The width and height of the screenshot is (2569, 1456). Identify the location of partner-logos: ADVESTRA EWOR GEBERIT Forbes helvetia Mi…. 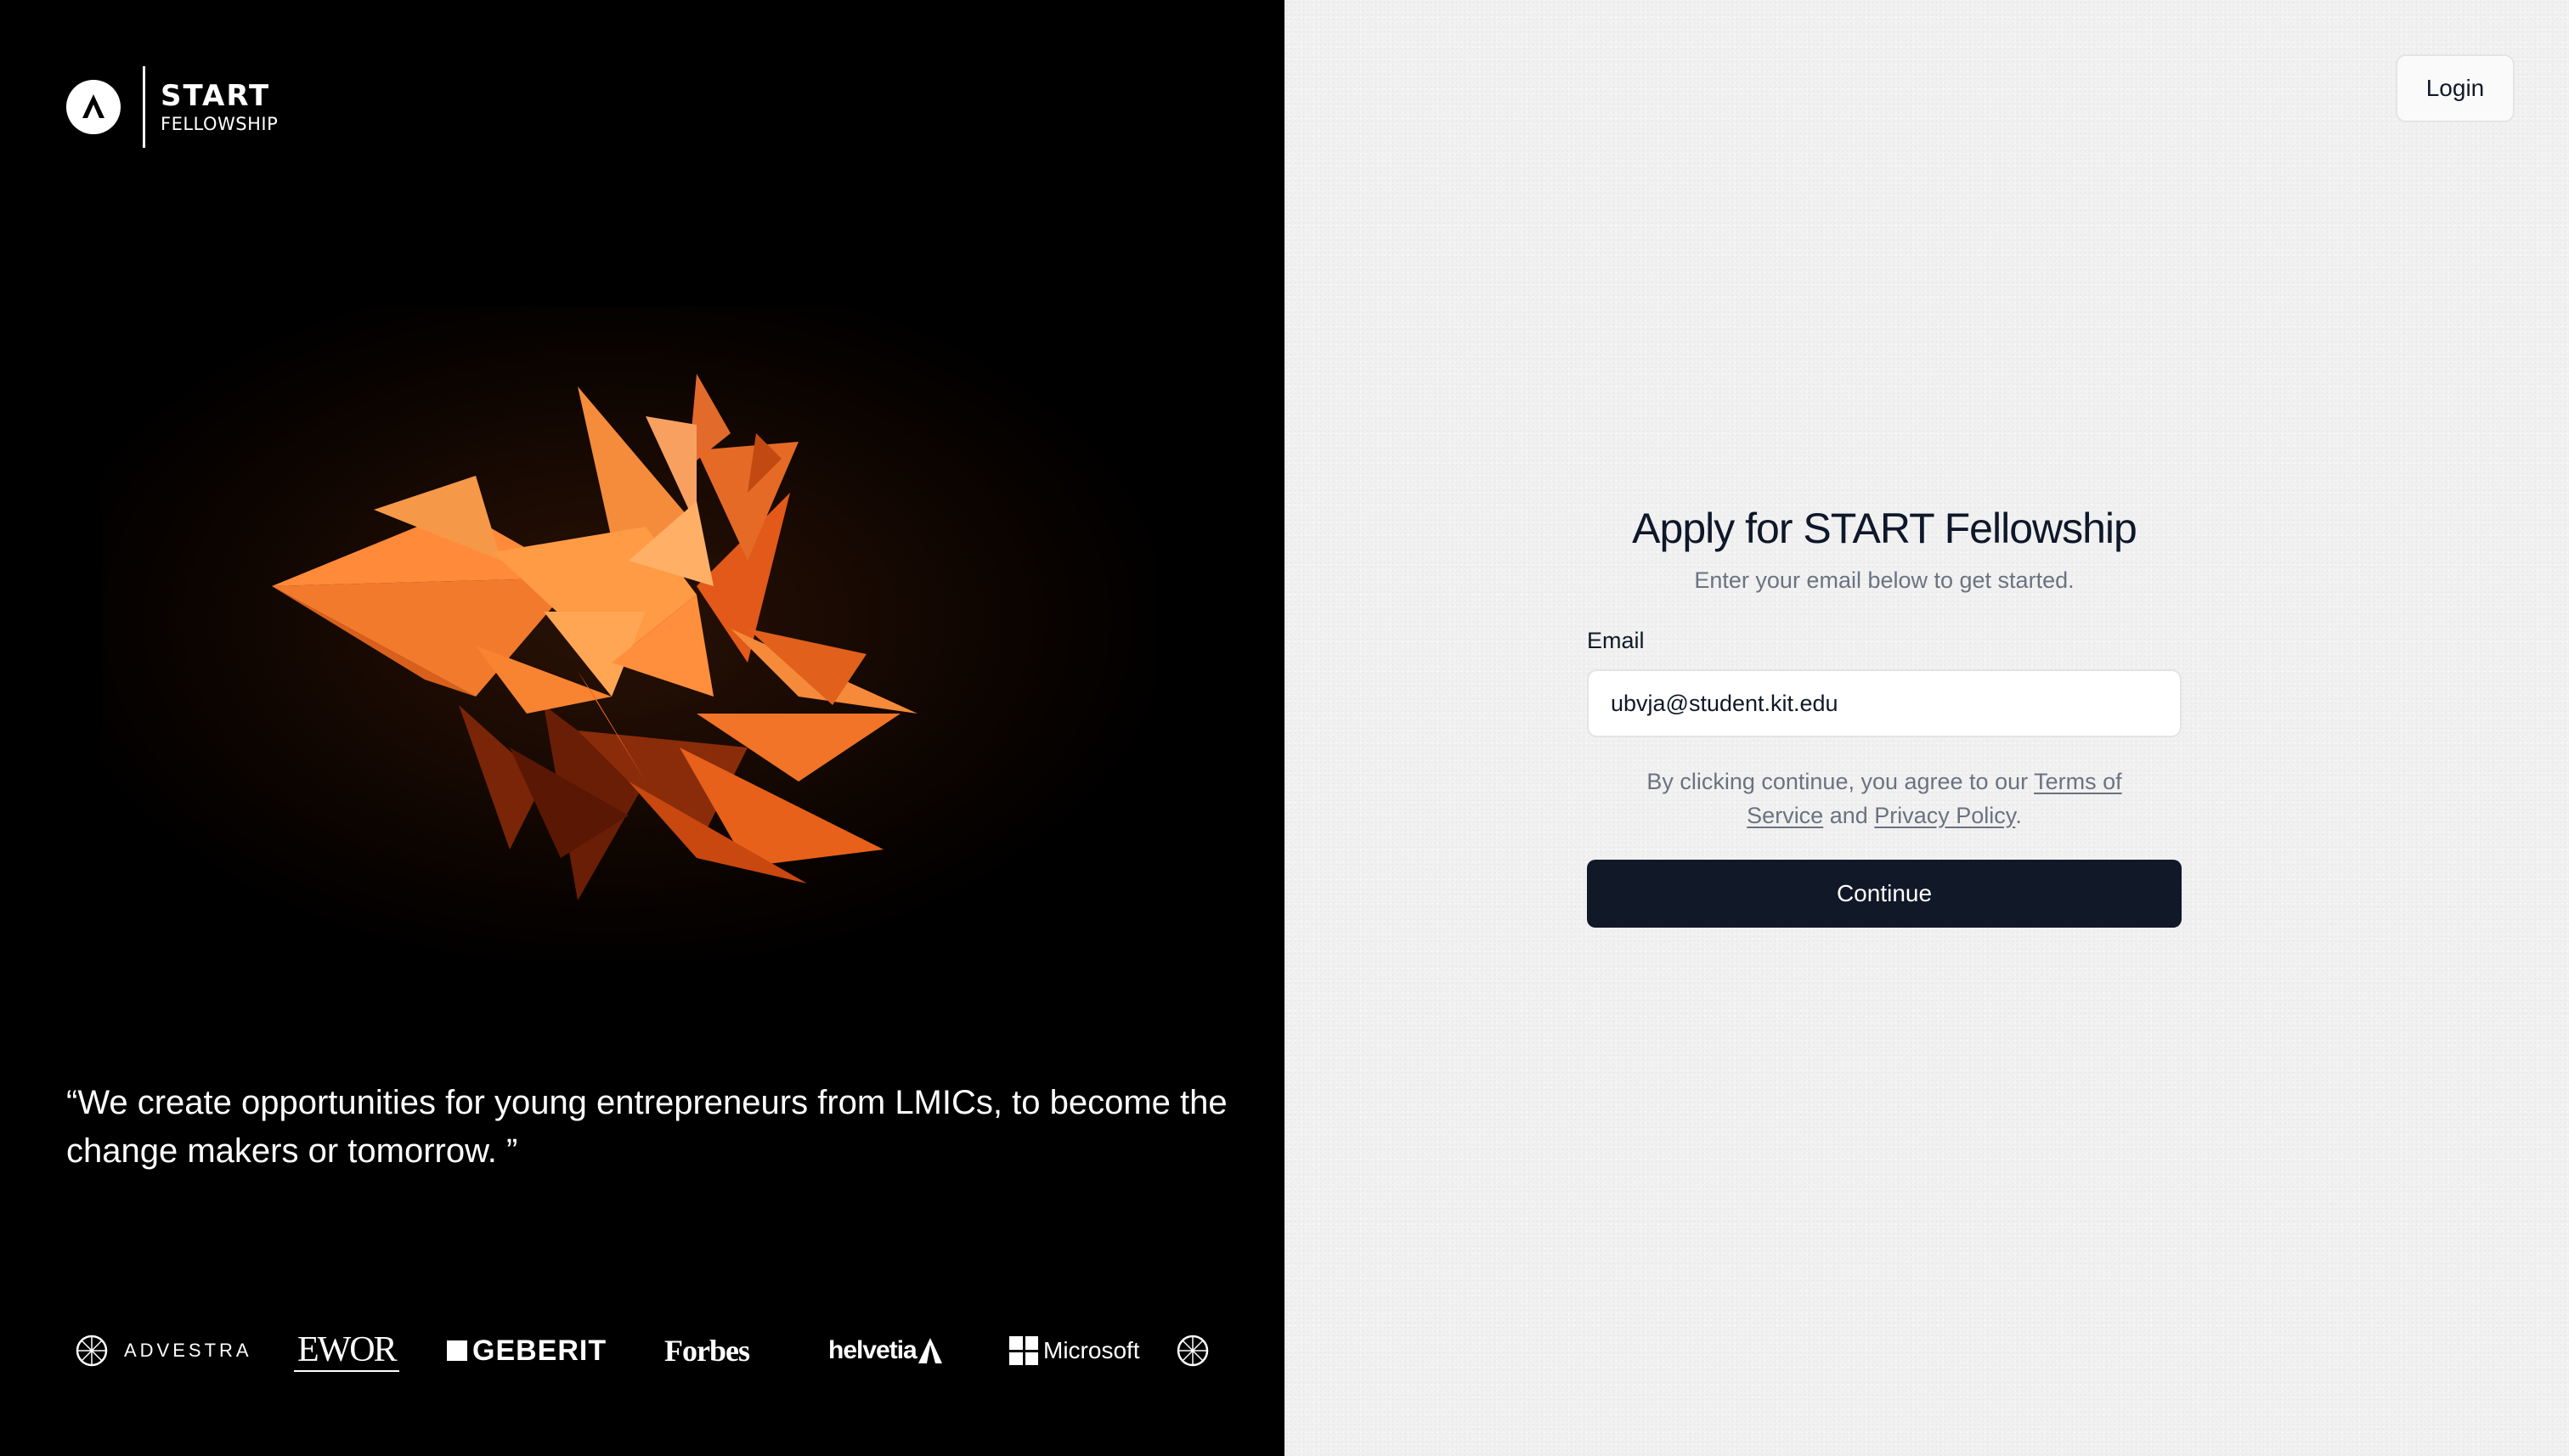
(653, 1351).